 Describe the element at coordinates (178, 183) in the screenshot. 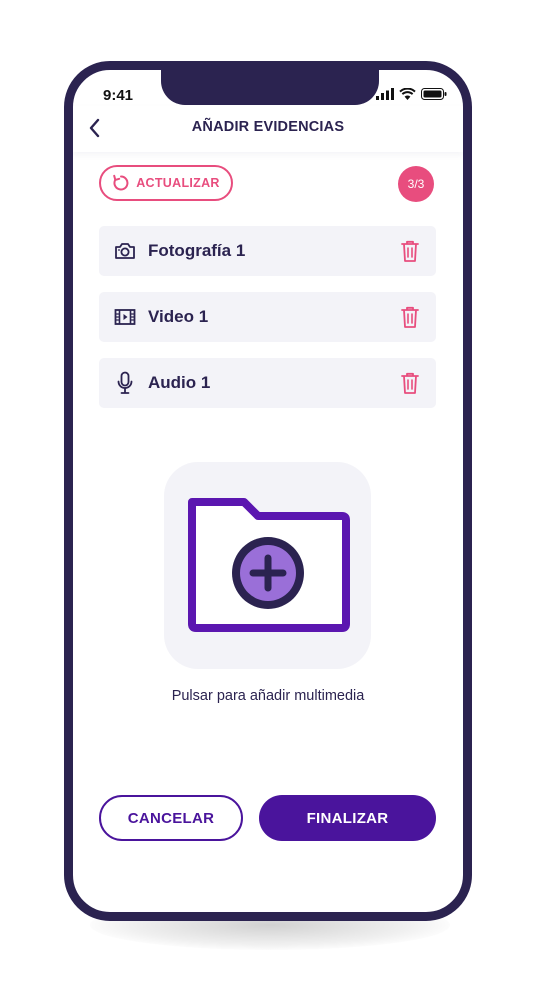

I see `refresh-label: ACTUALIZAR` at that location.